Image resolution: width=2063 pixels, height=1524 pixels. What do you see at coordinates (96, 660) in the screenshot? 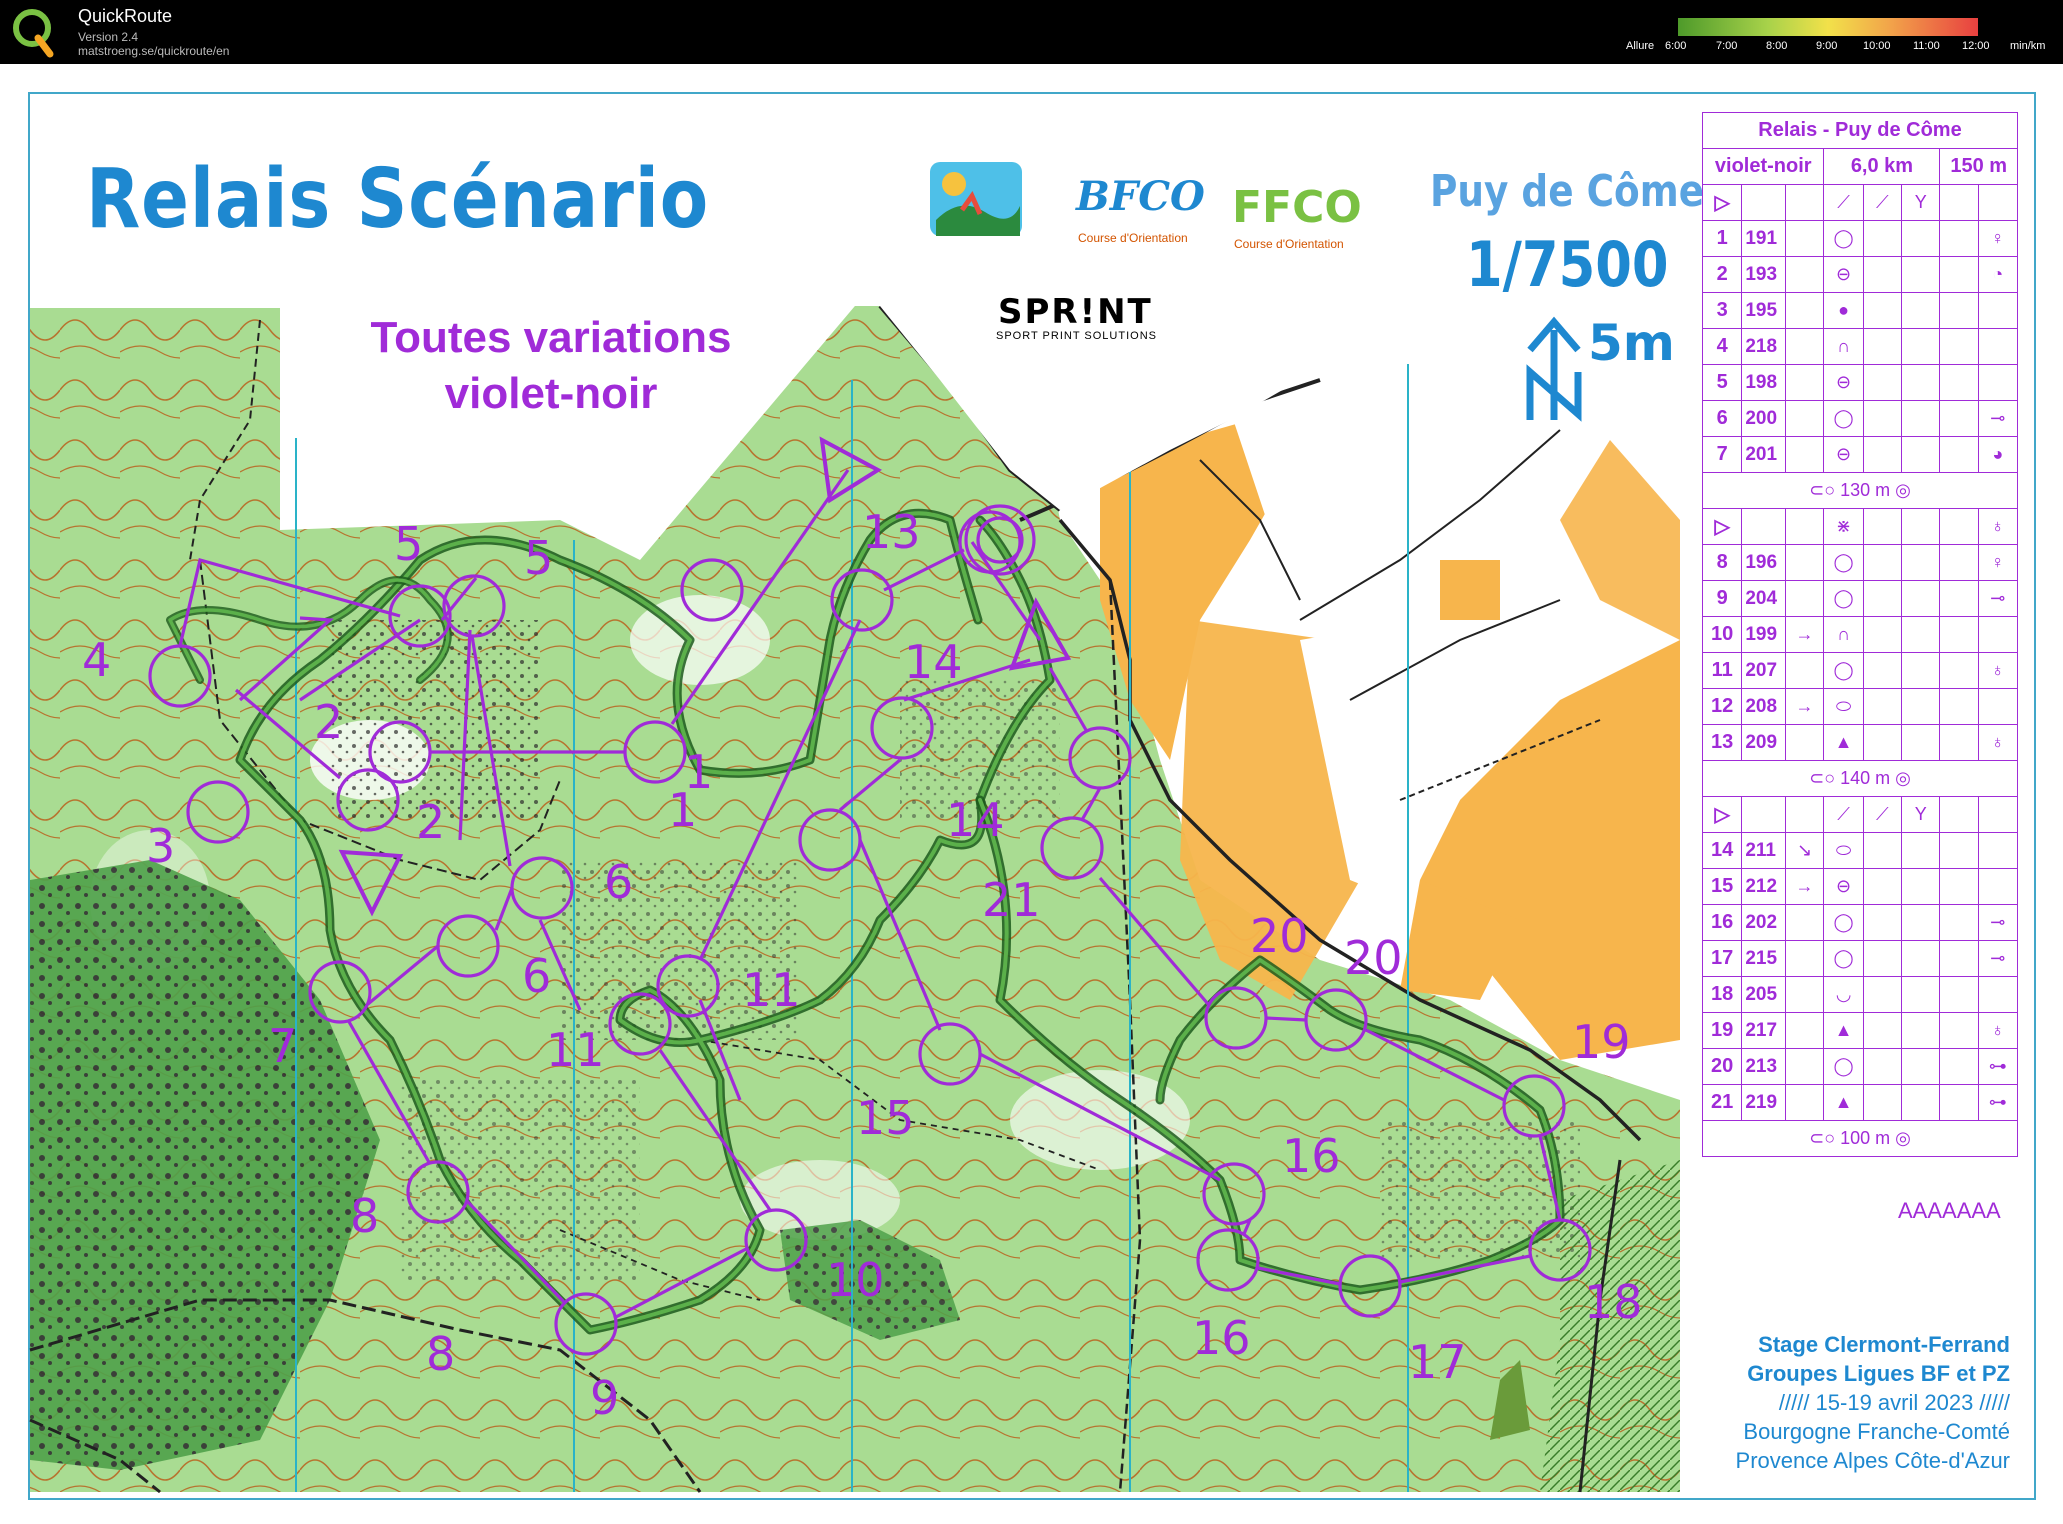
I see `control-label: 4` at bounding box center [96, 660].